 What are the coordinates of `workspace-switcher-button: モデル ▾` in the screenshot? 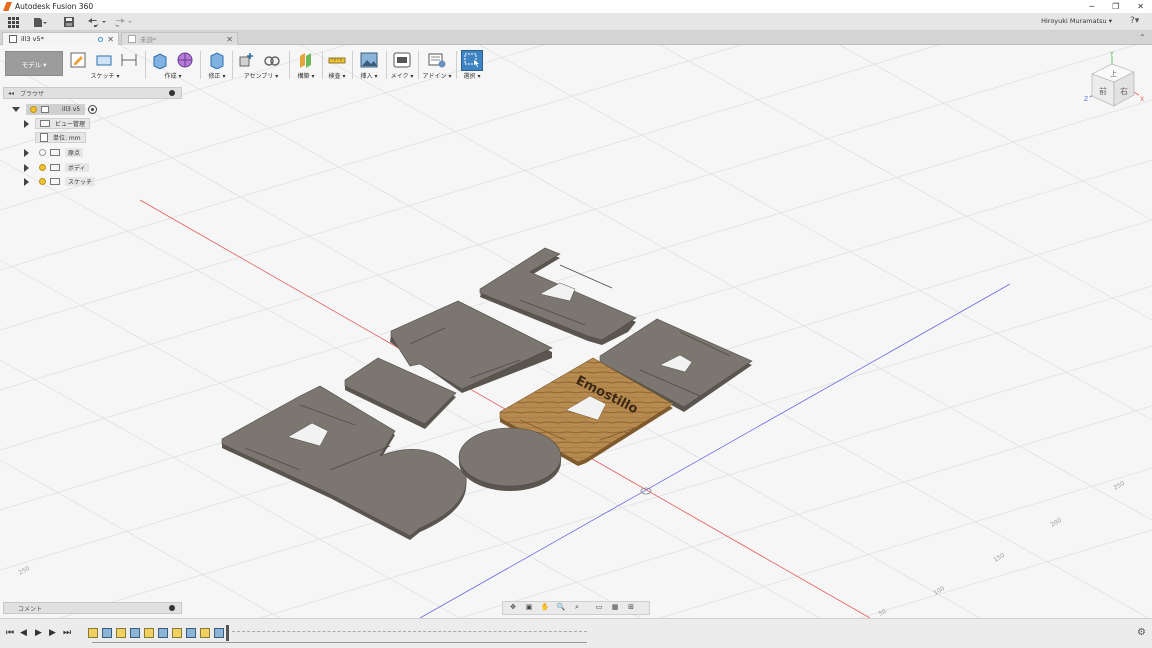 It's located at (34, 63).